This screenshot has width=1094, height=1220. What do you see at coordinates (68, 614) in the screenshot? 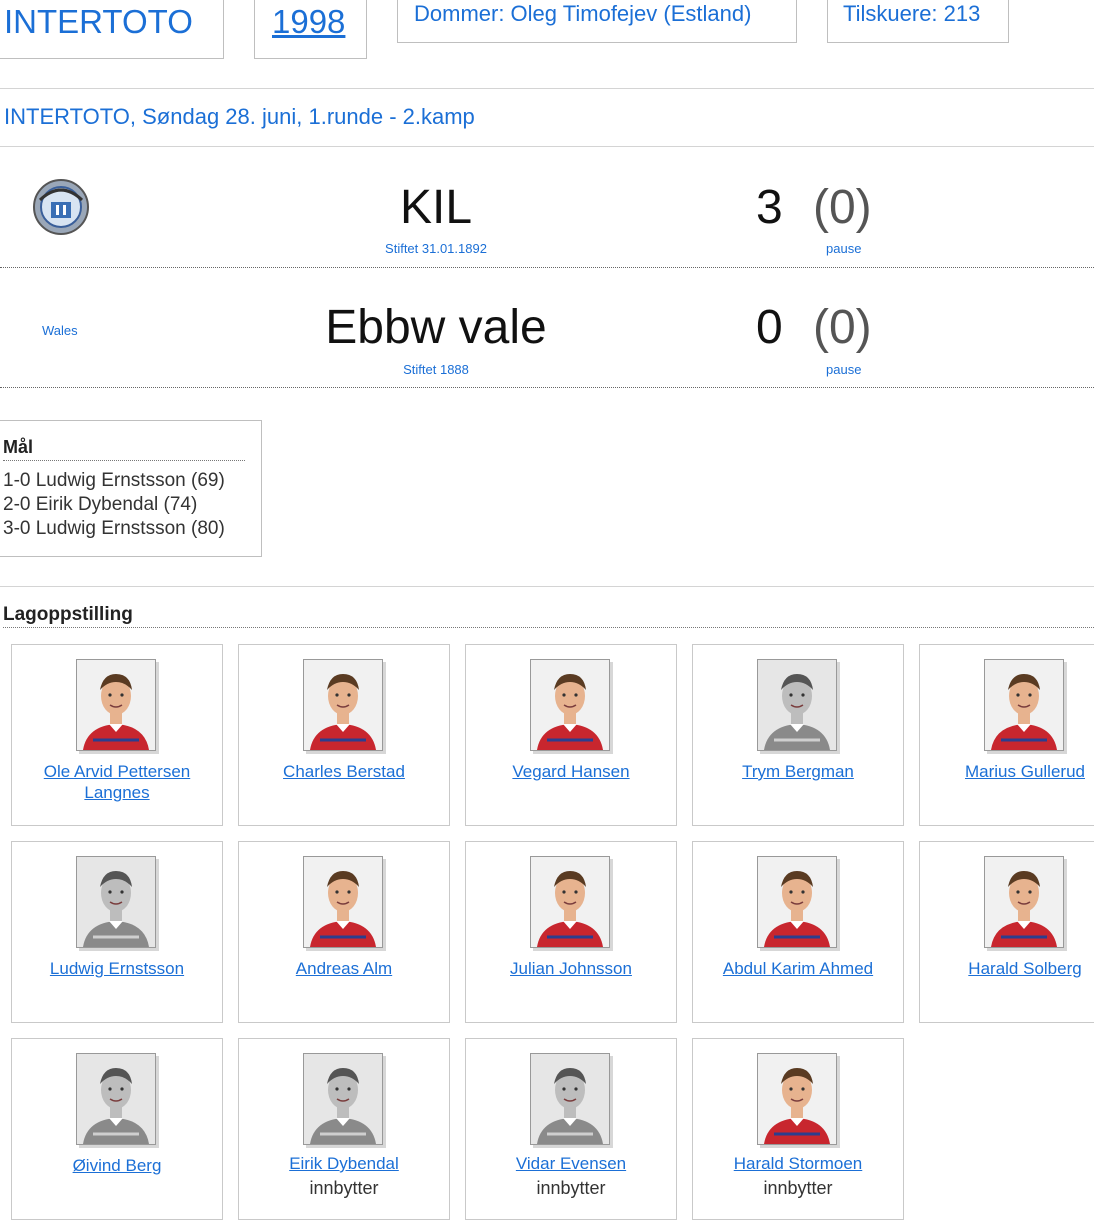
I see `lineup-title: Lagoppstilling` at bounding box center [68, 614].